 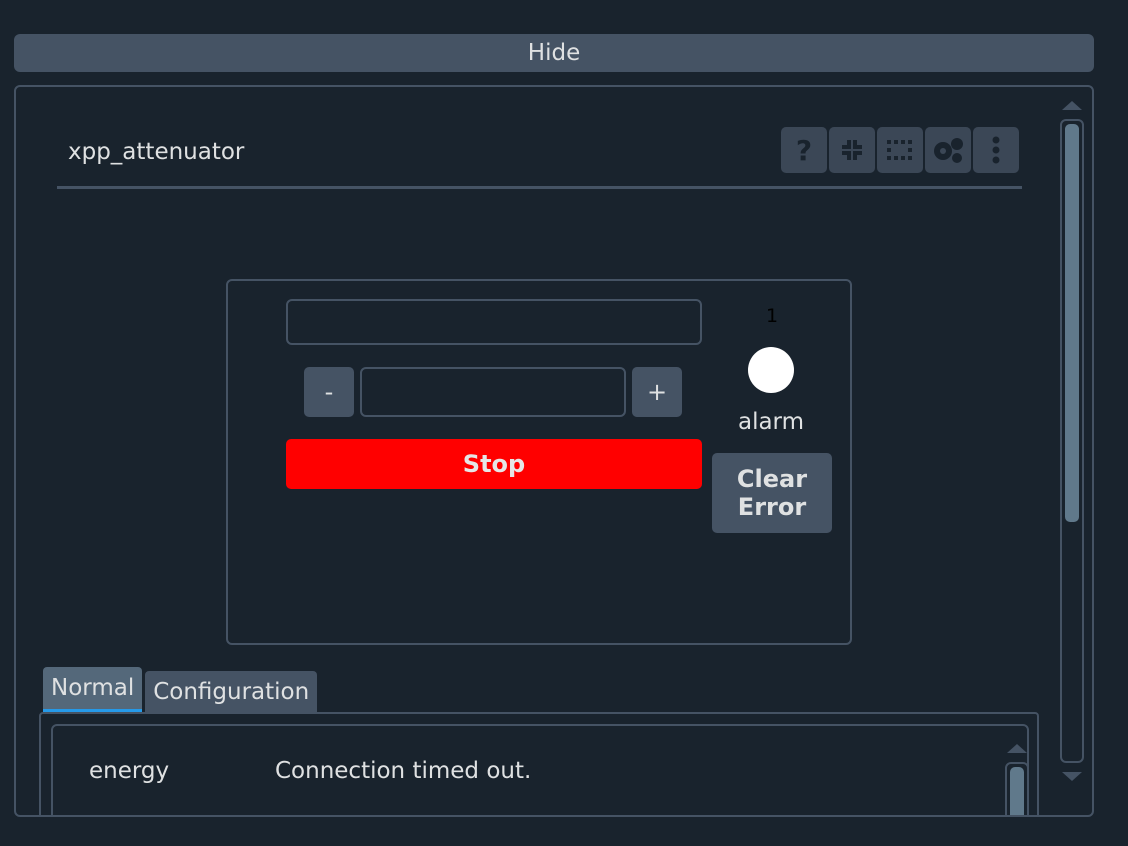 I want to click on decrement-button: -, so click(x=329, y=392).